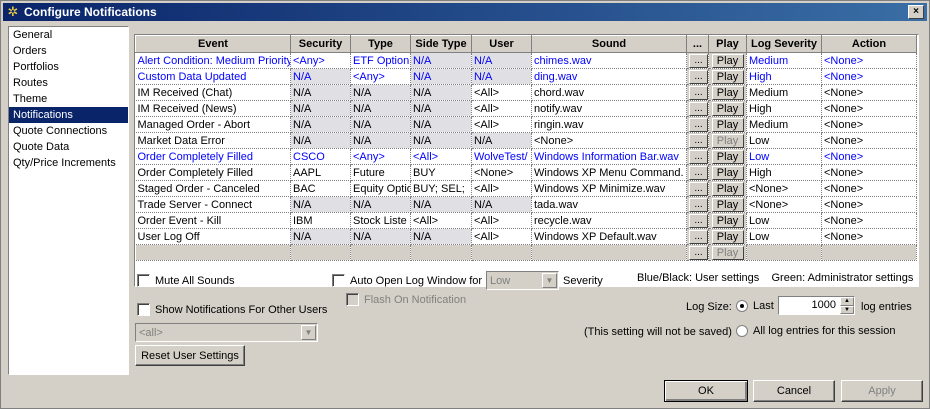  Describe the element at coordinates (609, 60) in the screenshot. I see `cell-sound: chimes.wav` at that location.